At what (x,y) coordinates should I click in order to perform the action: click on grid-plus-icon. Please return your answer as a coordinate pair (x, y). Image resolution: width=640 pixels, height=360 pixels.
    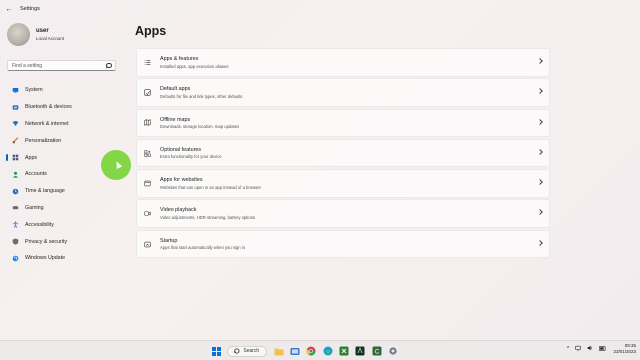
    Looking at the image, I should click on (147, 153).